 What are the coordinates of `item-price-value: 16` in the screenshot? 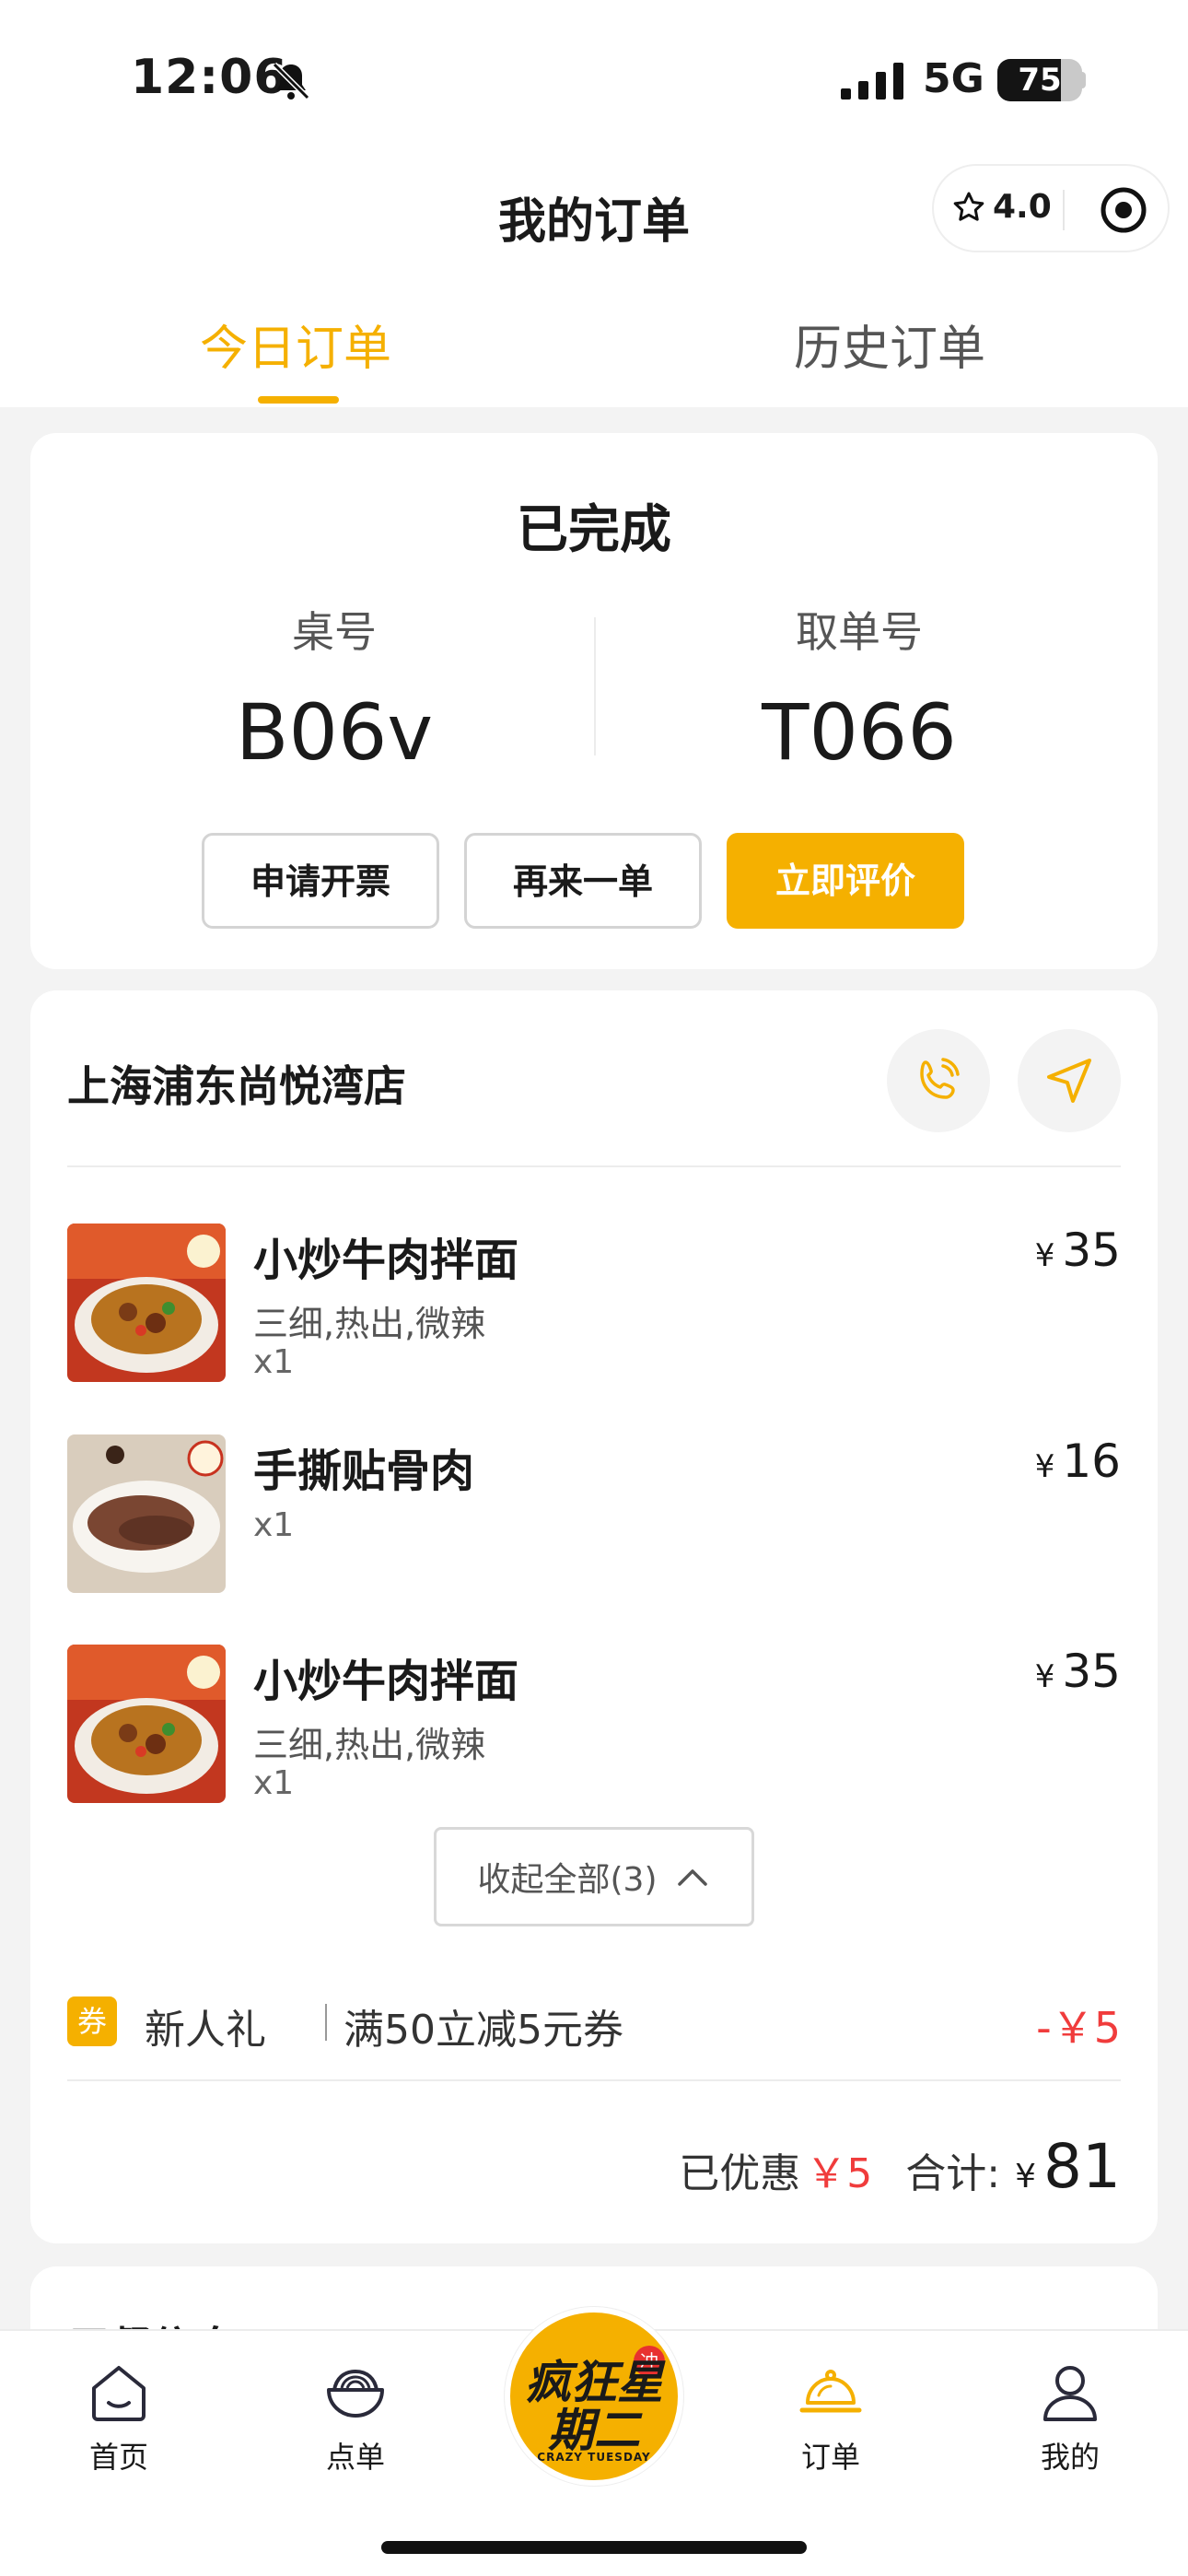 It's located at (1091, 1461).